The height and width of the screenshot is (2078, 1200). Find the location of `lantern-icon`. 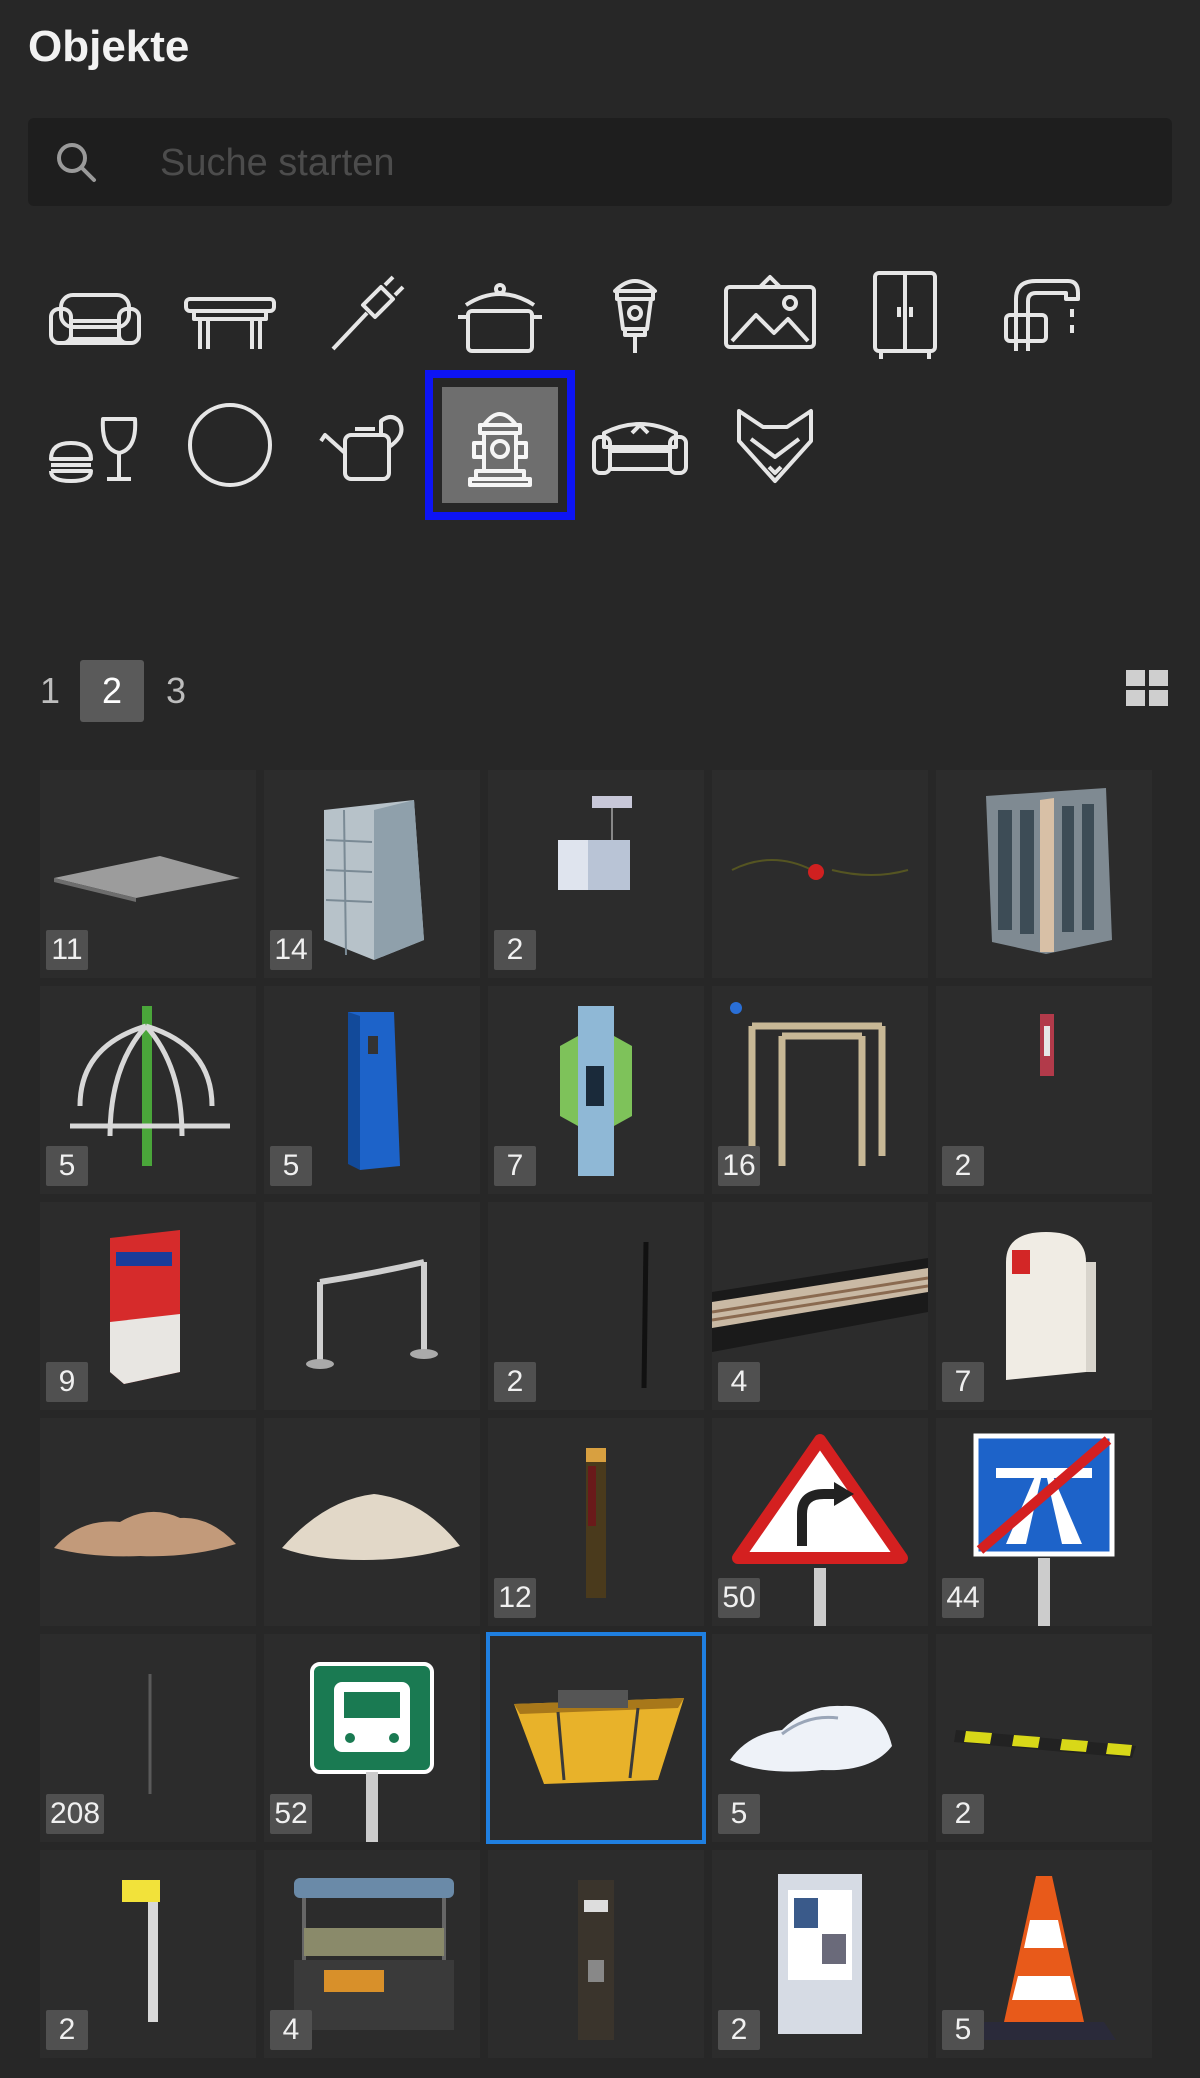

lantern-icon is located at coordinates (635, 316).